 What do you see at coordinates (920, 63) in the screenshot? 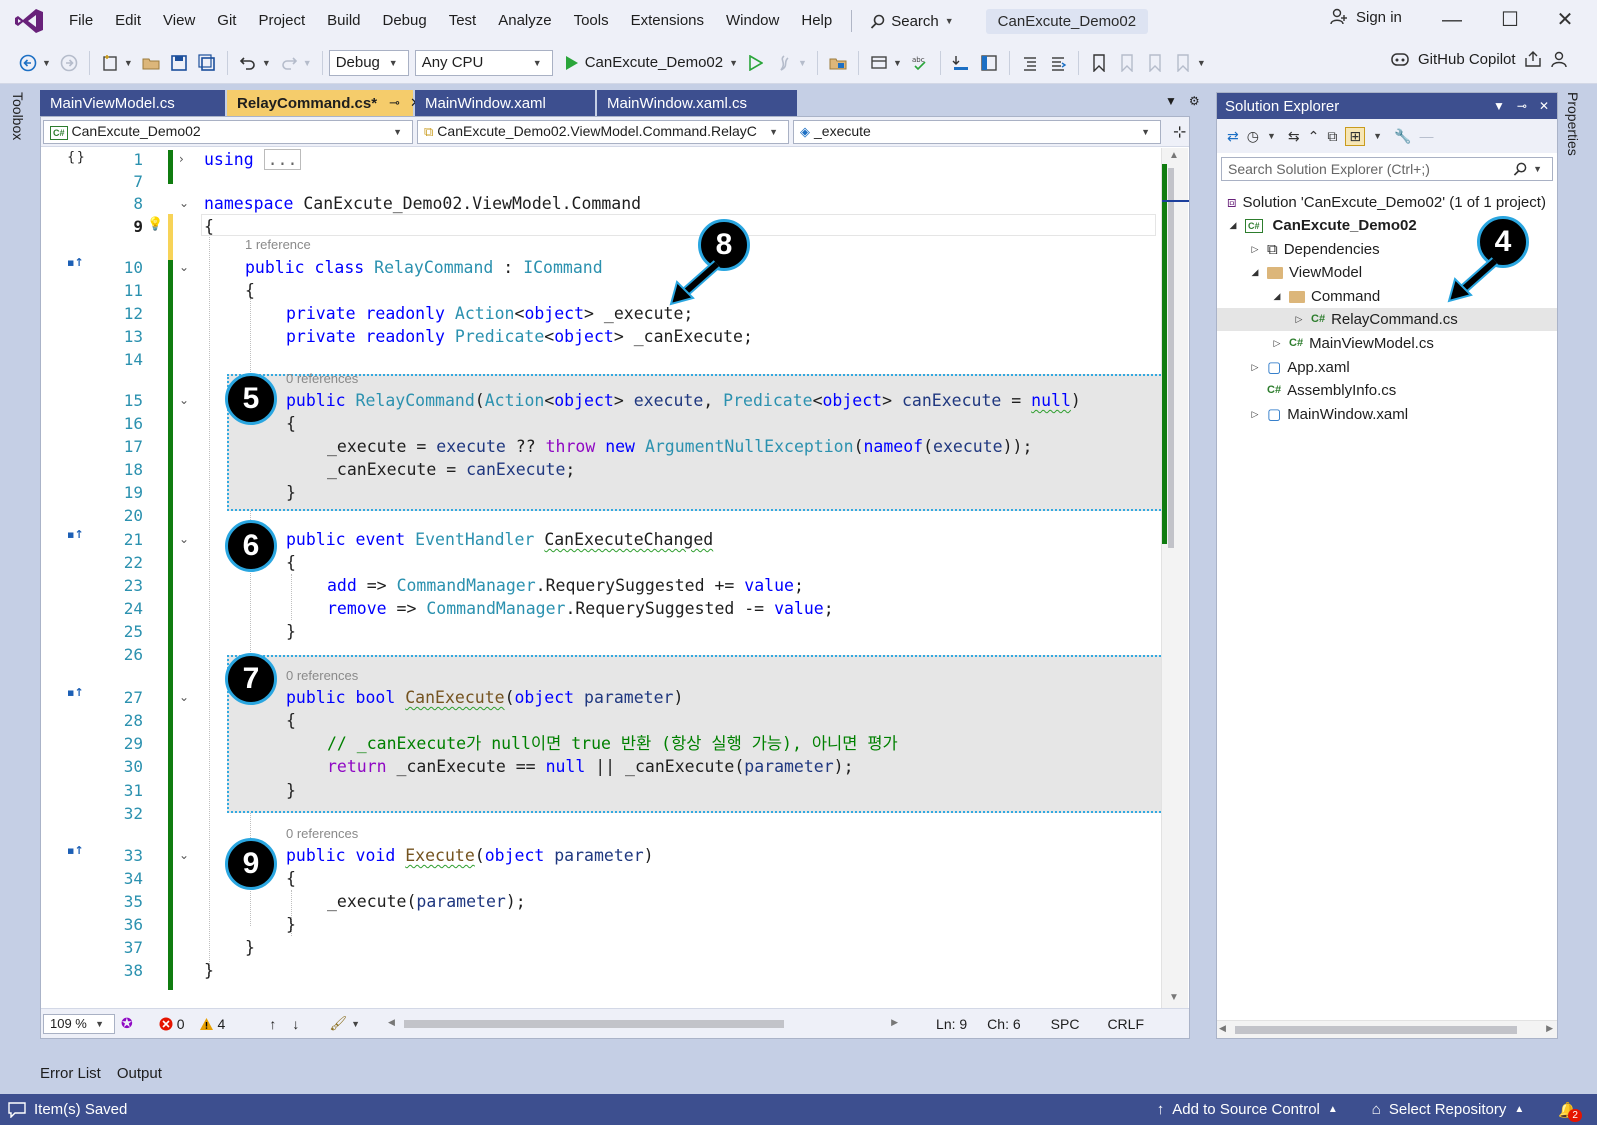
I see `spell-check-icon: abc` at bounding box center [920, 63].